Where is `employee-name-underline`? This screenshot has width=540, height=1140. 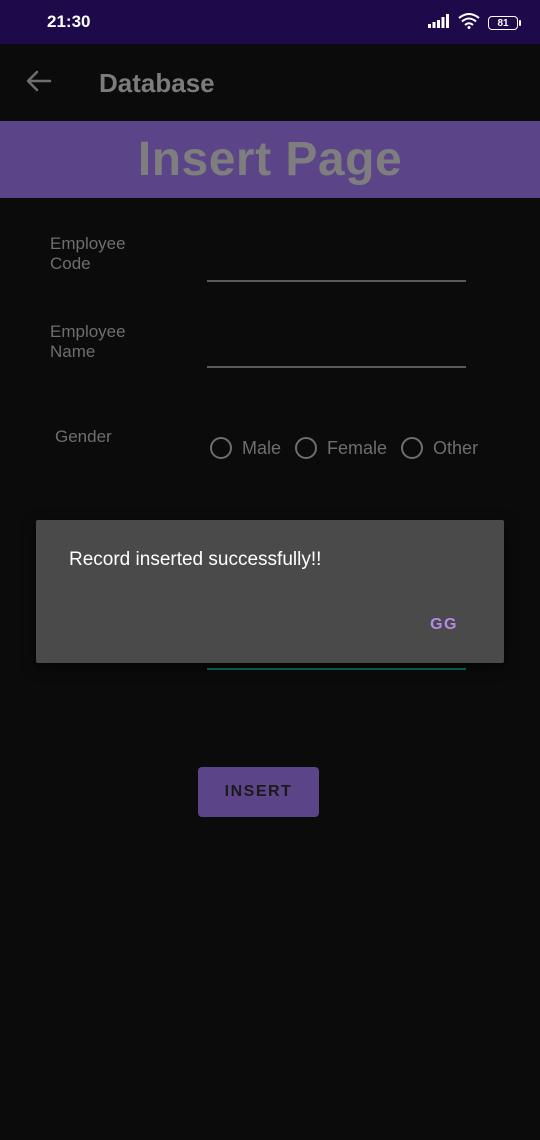 employee-name-underline is located at coordinates (336, 367).